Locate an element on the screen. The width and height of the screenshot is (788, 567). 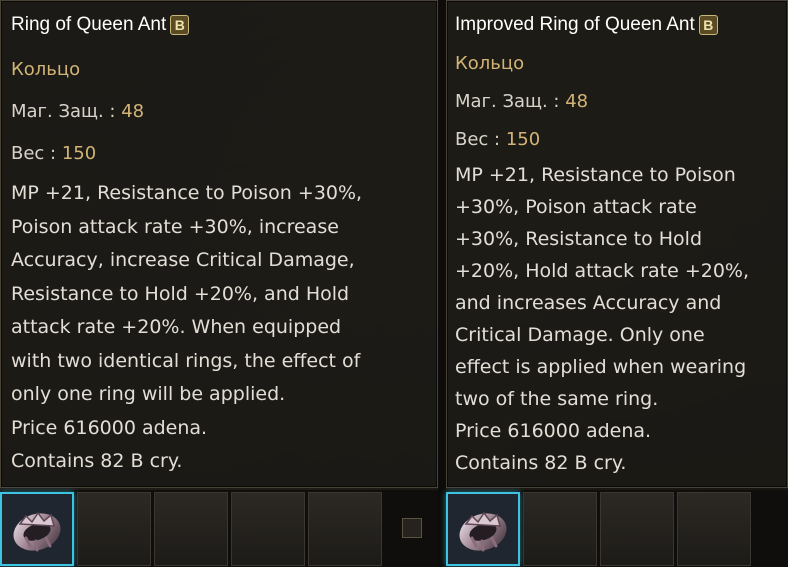
inventory-slot-row-left is located at coordinates (219, 528).